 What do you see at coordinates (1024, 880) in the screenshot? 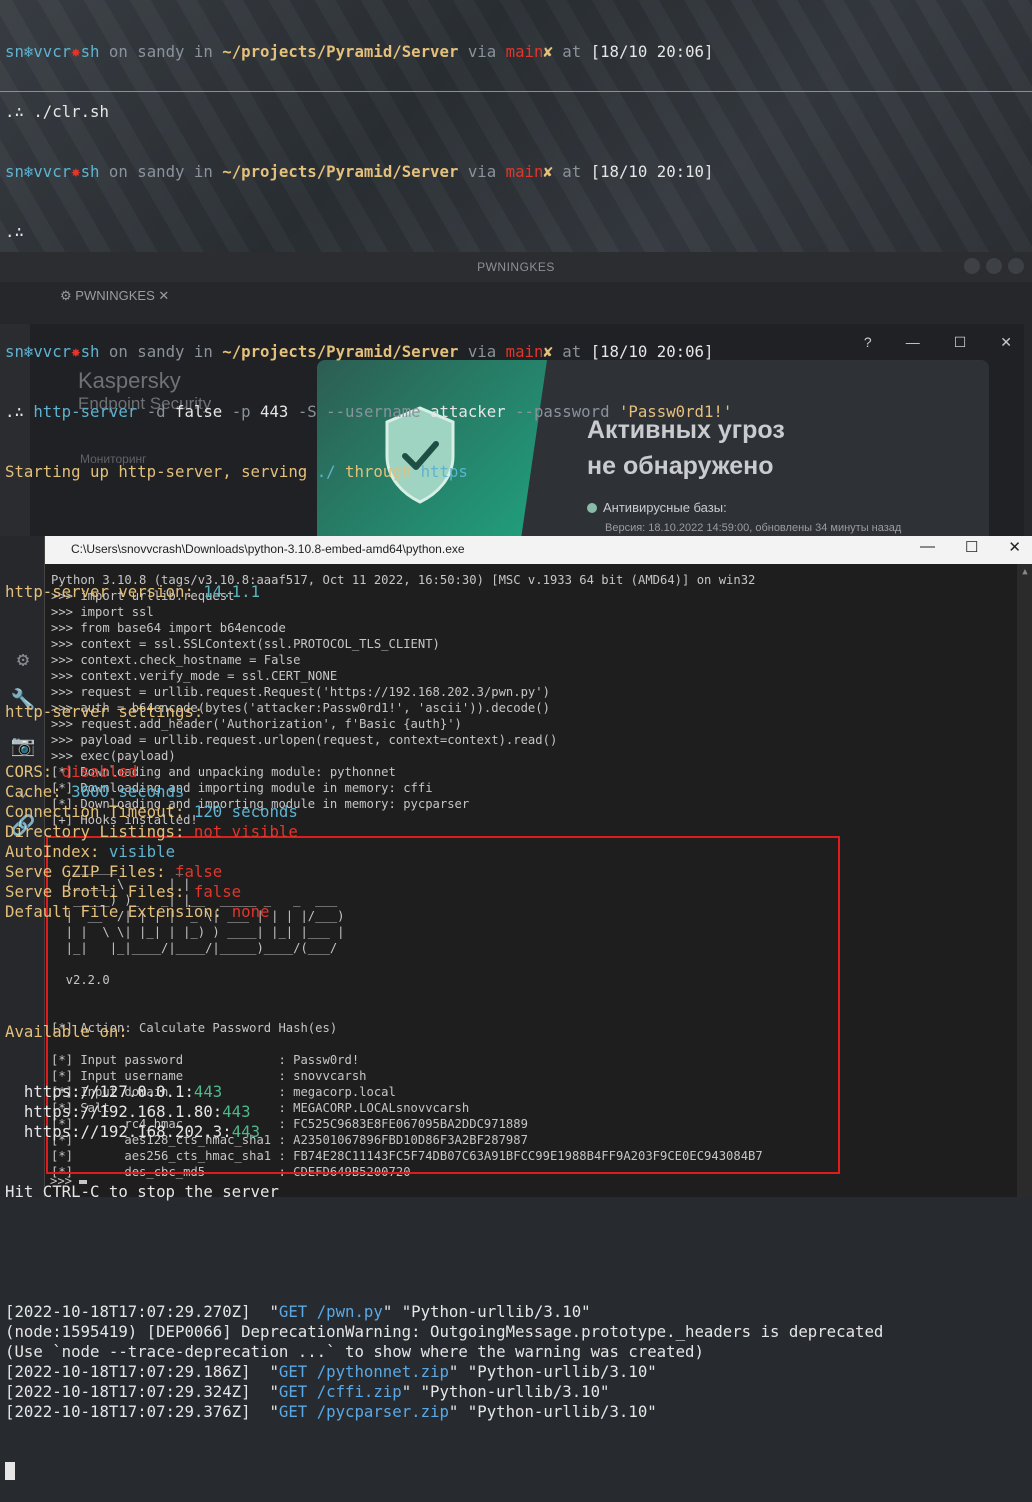
I see `scrollbar: ▲` at bounding box center [1024, 880].